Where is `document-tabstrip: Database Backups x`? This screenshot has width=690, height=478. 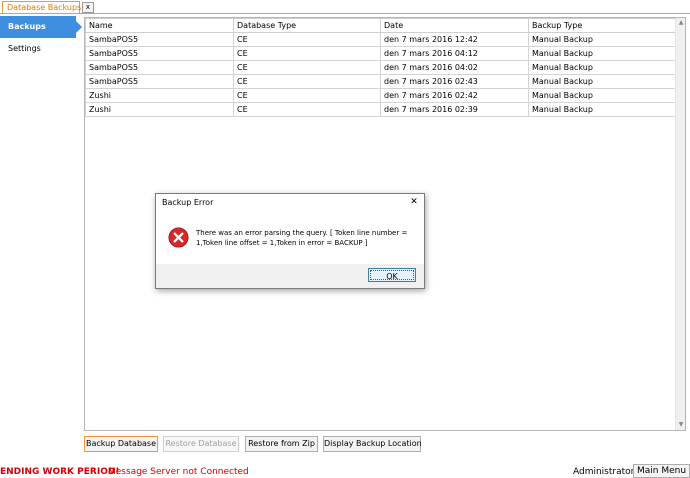
document-tabstrip: Database Backups x is located at coordinates (345, 7).